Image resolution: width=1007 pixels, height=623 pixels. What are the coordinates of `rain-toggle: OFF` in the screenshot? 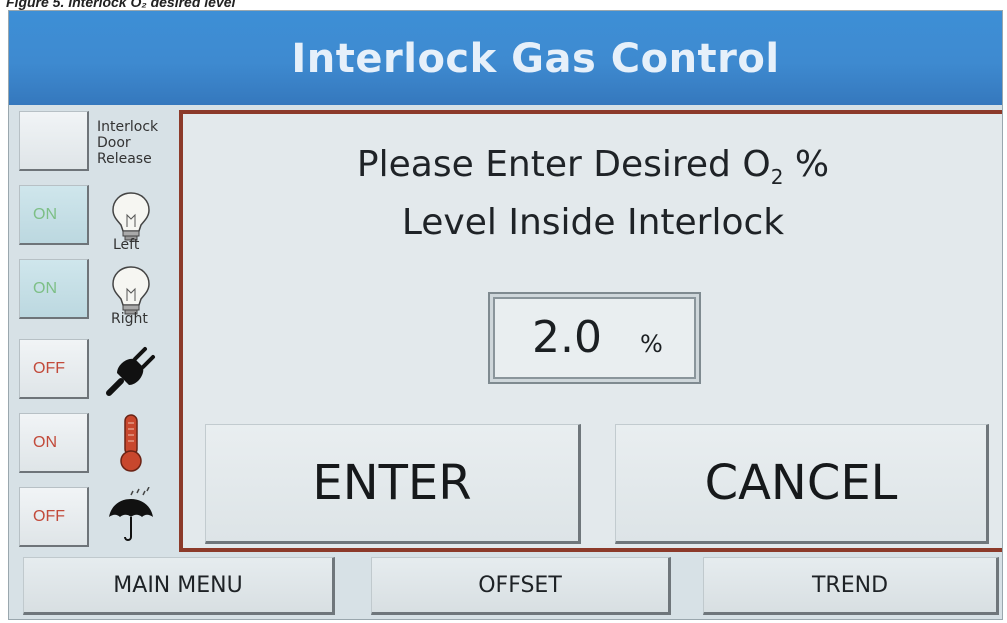 It's located at (54, 517).